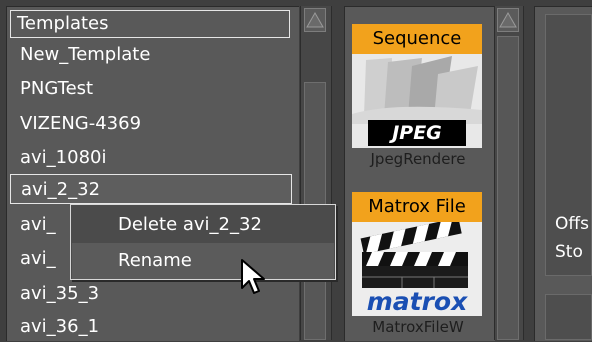  What do you see at coordinates (150, 24) in the screenshot?
I see `templates-header: Templates` at bounding box center [150, 24].